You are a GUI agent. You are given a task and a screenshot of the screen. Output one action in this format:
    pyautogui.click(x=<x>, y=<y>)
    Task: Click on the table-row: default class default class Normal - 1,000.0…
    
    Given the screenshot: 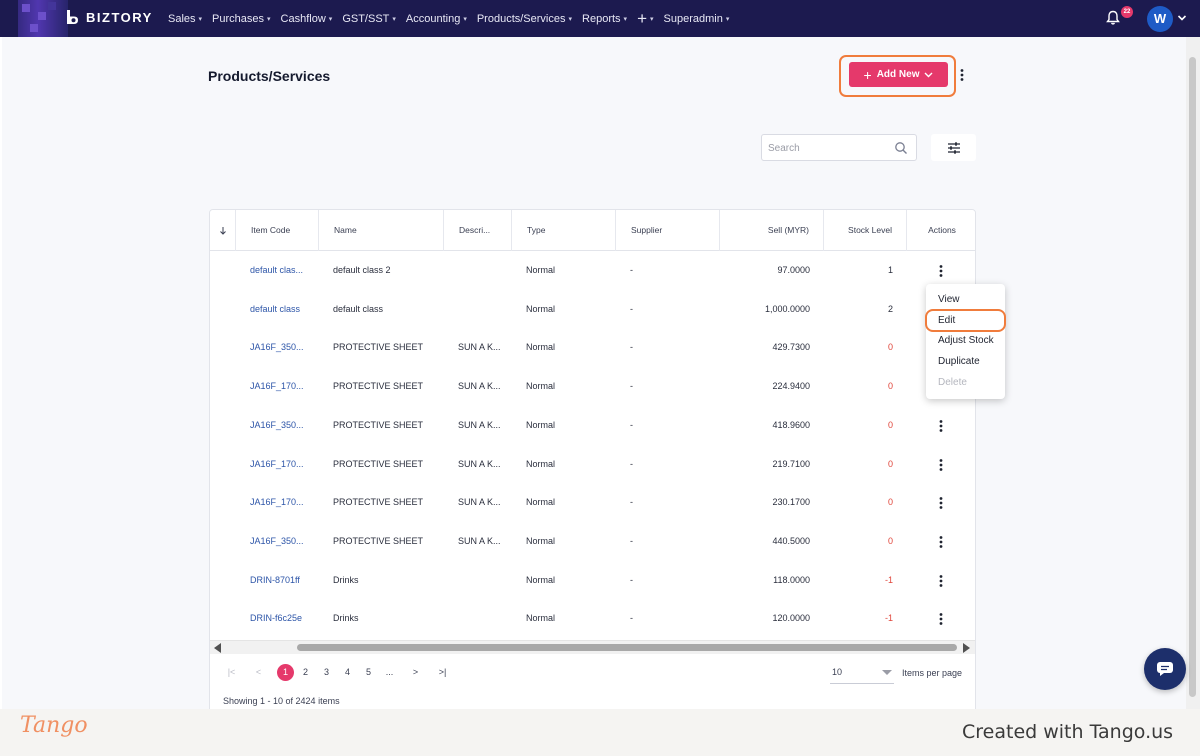 What is the action you would take?
    pyautogui.click(x=592, y=309)
    